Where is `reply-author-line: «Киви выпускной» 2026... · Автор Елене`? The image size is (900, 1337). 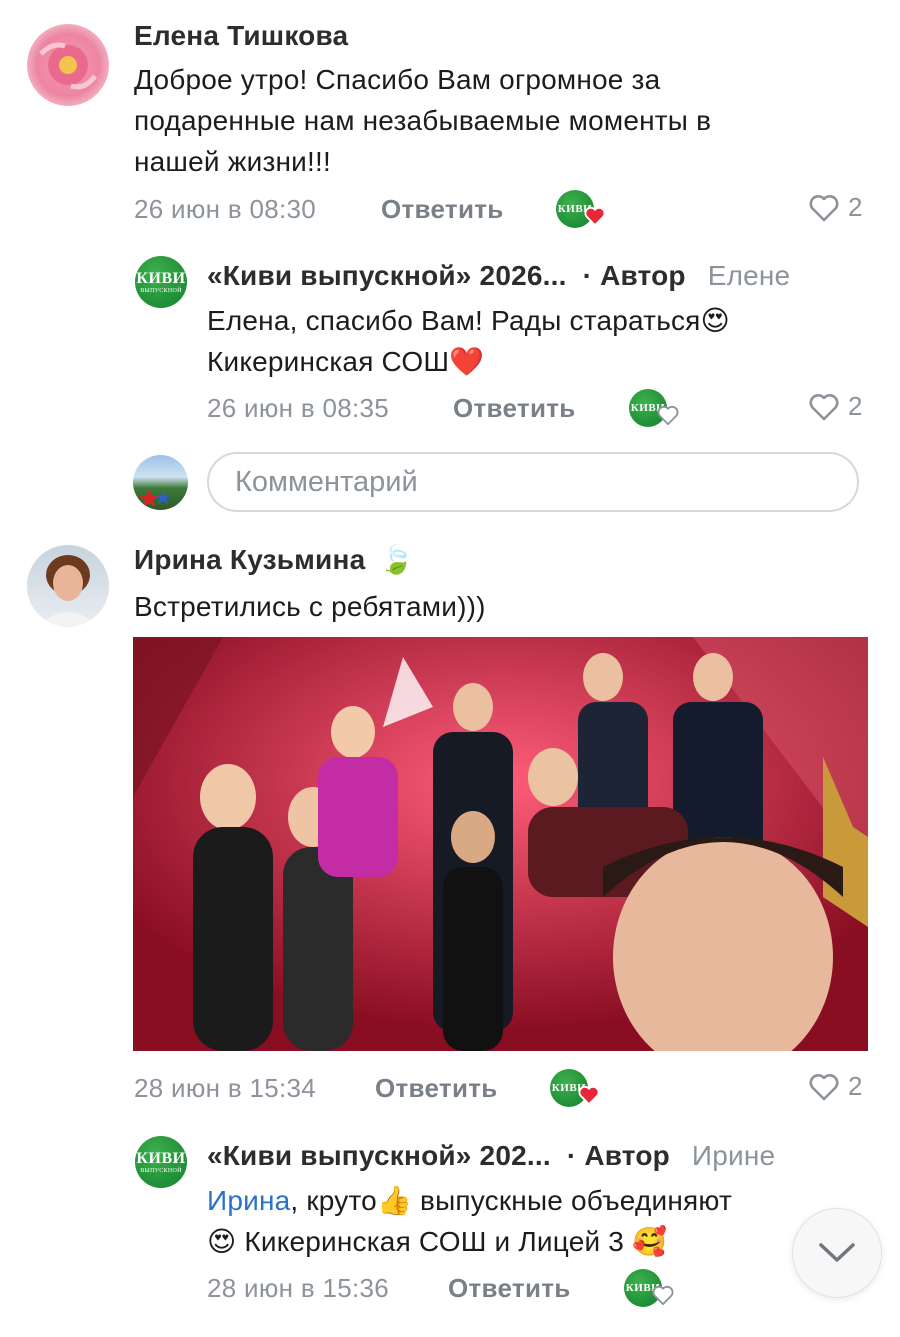
reply-author-line: «Киви выпускной» 2026... · Автор Елене is located at coordinates (498, 276).